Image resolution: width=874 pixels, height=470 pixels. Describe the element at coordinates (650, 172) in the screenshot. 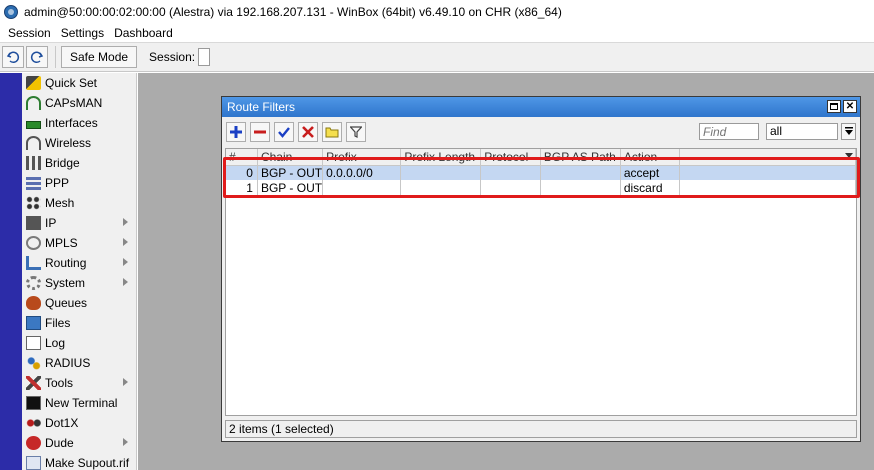

I see `cell-action: accept` at that location.